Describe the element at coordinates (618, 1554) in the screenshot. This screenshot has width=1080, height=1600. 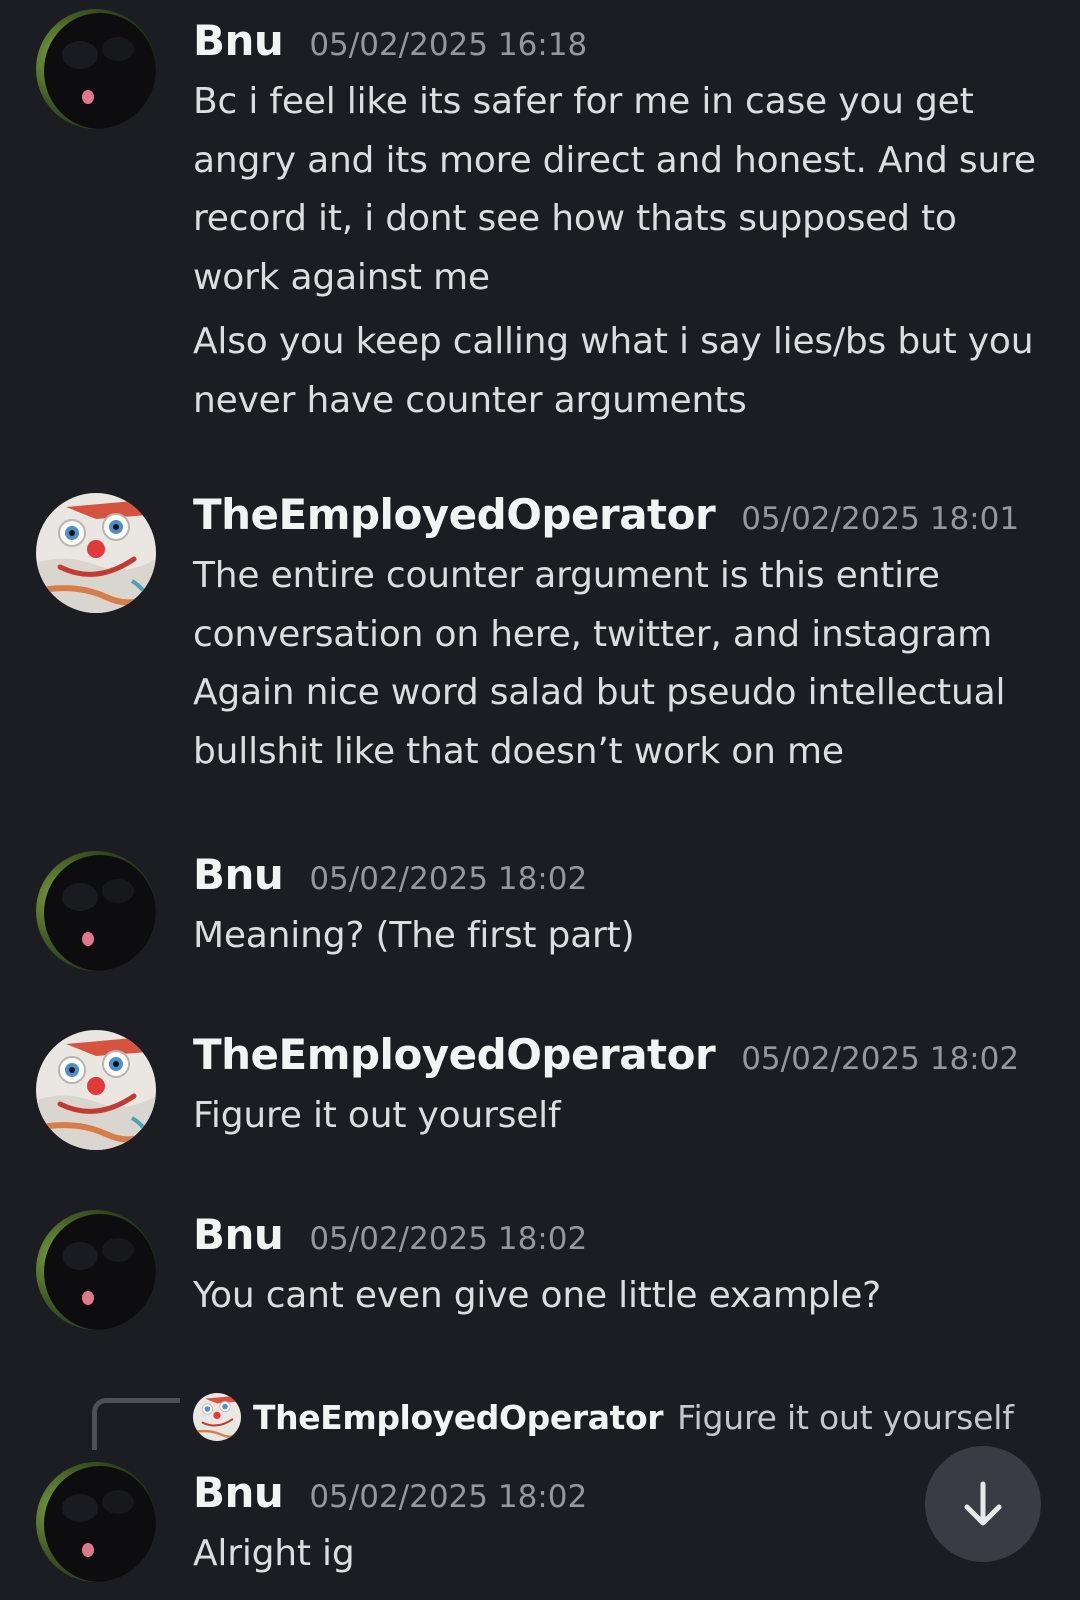
I see `message-content: Alright ig` at that location.